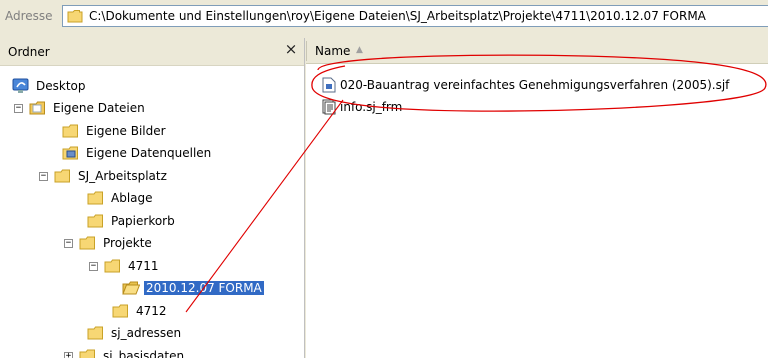  What do you see at coordinates (329, 107) in the screenshot?
I see `frm-file-icon` at bounding box center [329, 107].